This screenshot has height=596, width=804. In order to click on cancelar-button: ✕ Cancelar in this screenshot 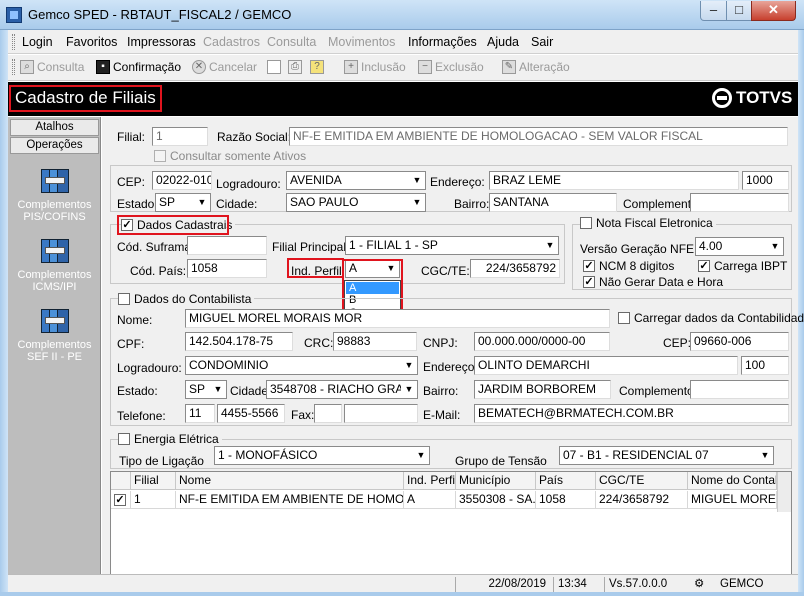, I will do `click(224, 67)`.